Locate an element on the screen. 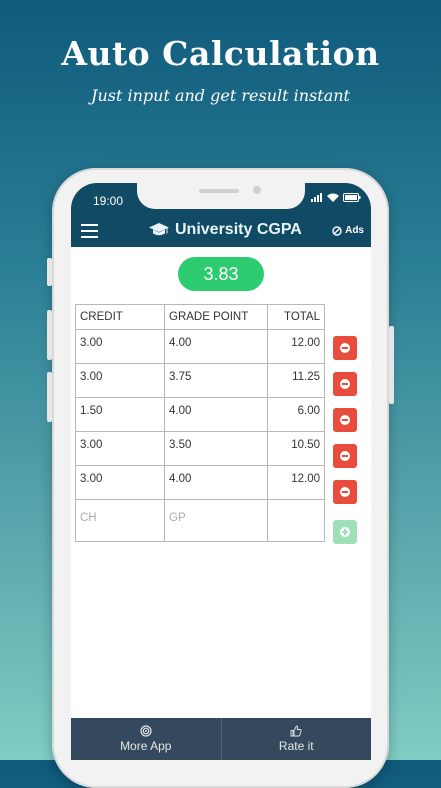 The width and height of the screenshot is (441, 788). rate-it-label: Rate it is located at coordinates (296, 746).